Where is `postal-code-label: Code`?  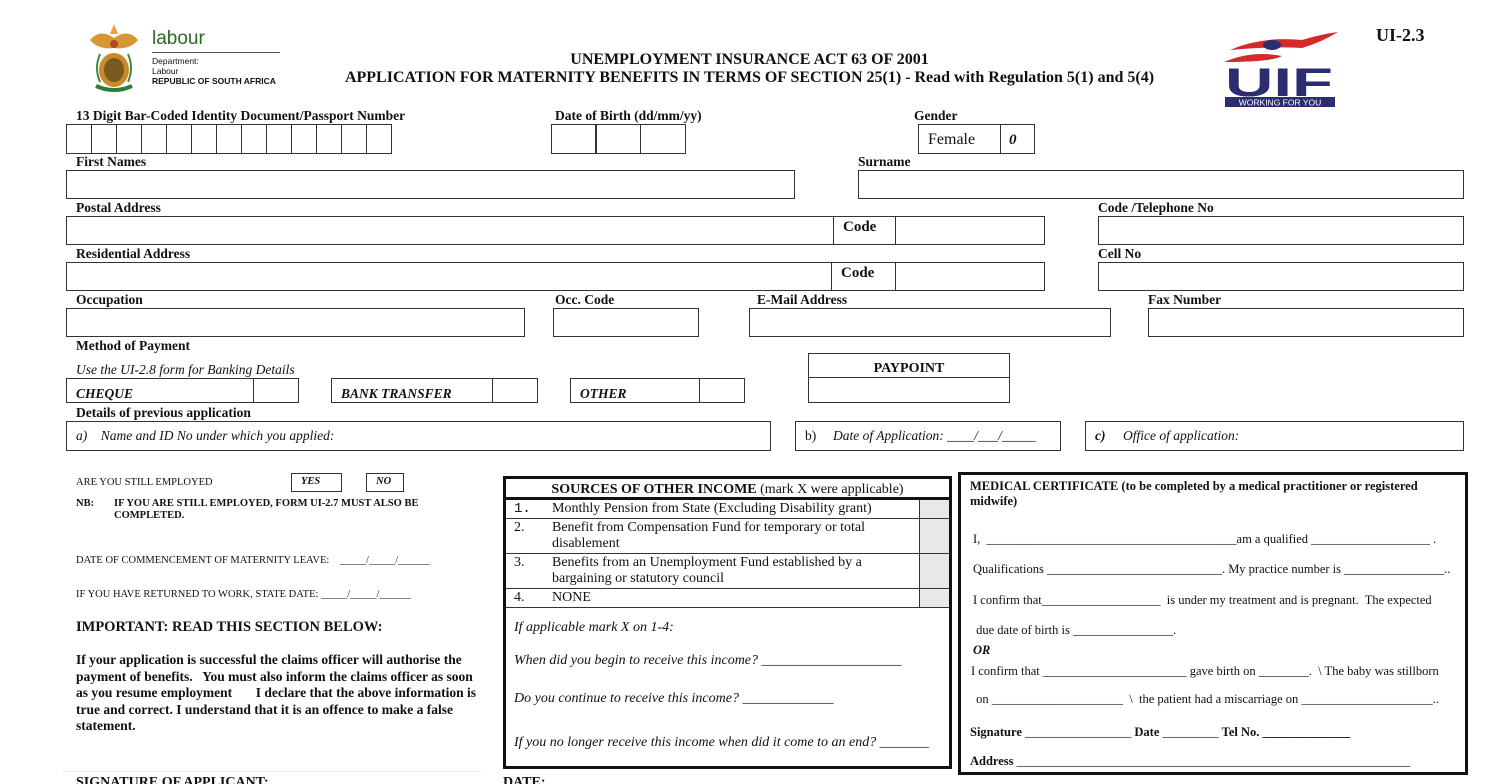 postal-code-label: Code is located at coordinates (860, 227).